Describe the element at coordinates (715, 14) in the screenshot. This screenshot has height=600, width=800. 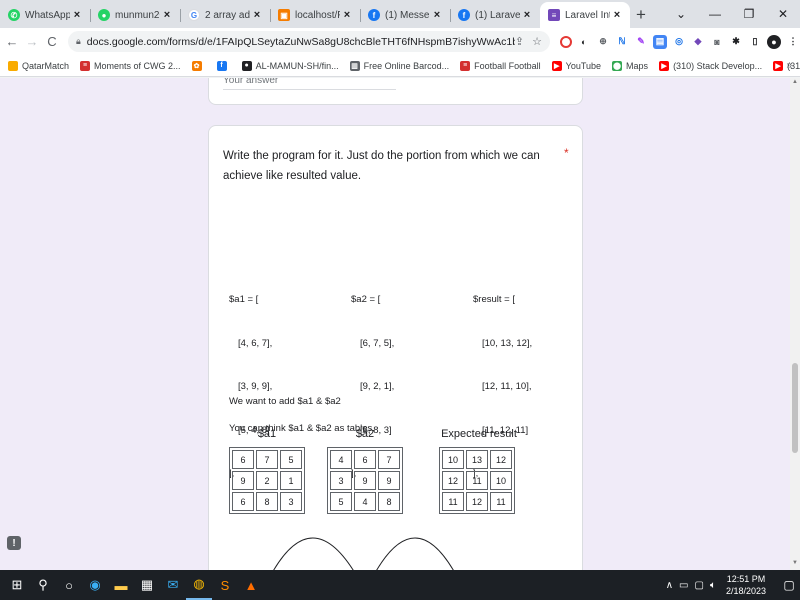
I see `minimize-icon: —` at that location.